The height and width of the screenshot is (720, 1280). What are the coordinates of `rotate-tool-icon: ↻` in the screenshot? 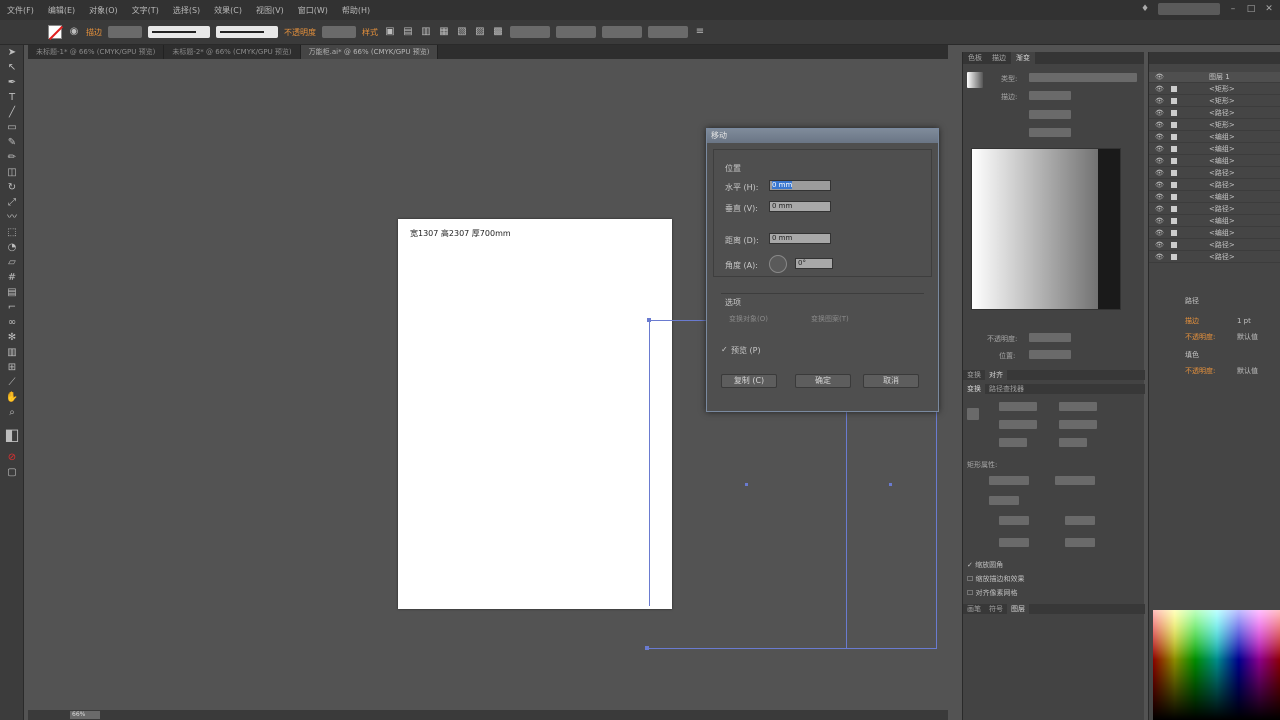 It's located at (12, 187).